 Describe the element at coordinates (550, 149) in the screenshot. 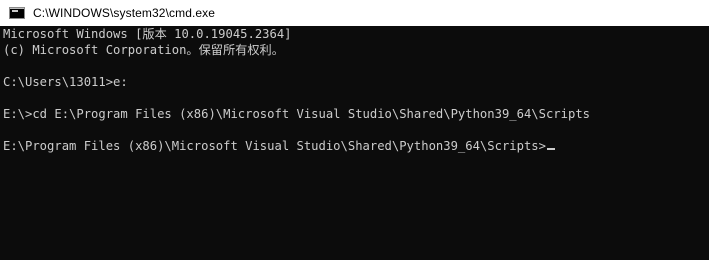

I see `text-cursor` at that location.